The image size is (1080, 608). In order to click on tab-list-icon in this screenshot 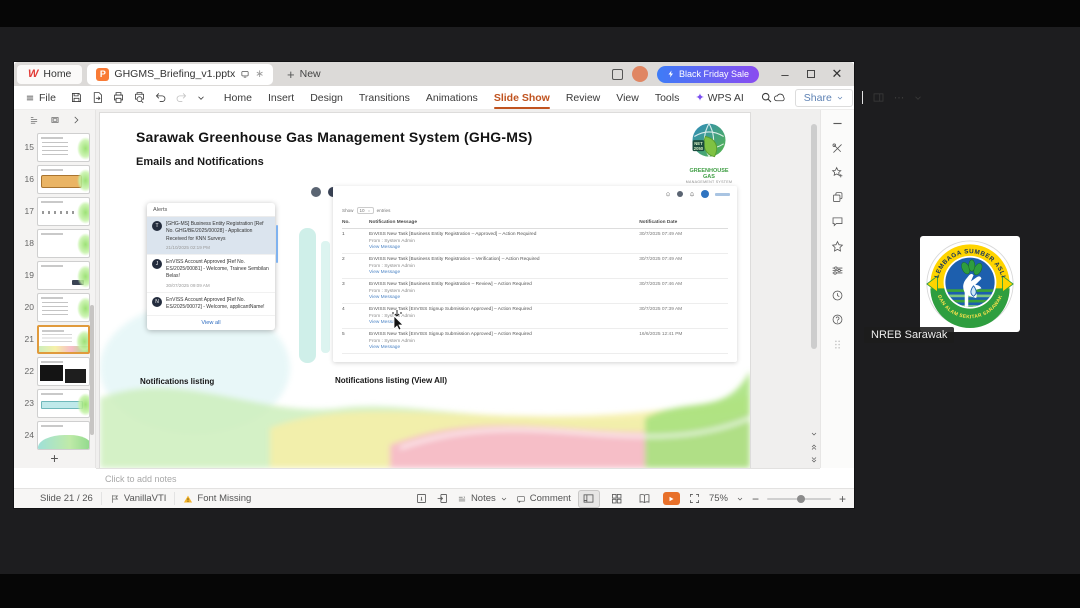, I will do `click(617, 74)`.